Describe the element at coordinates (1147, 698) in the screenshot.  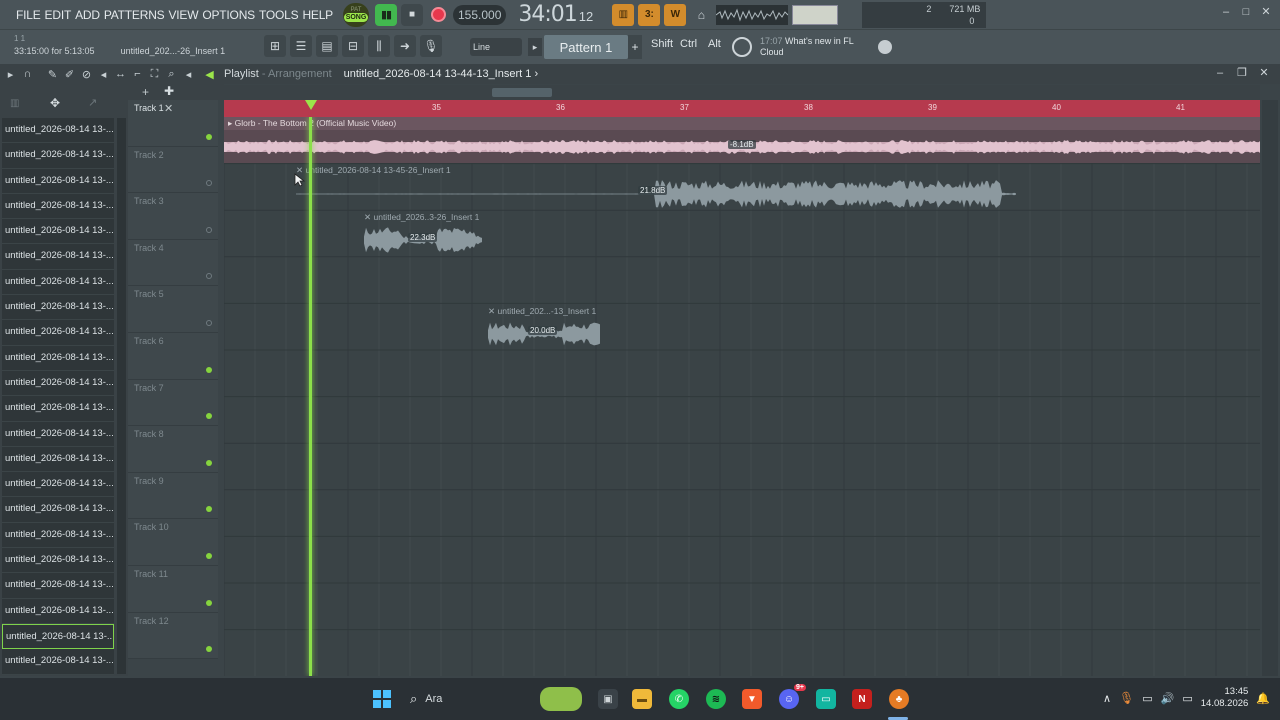
I see `display-icon: ▭` at that location.